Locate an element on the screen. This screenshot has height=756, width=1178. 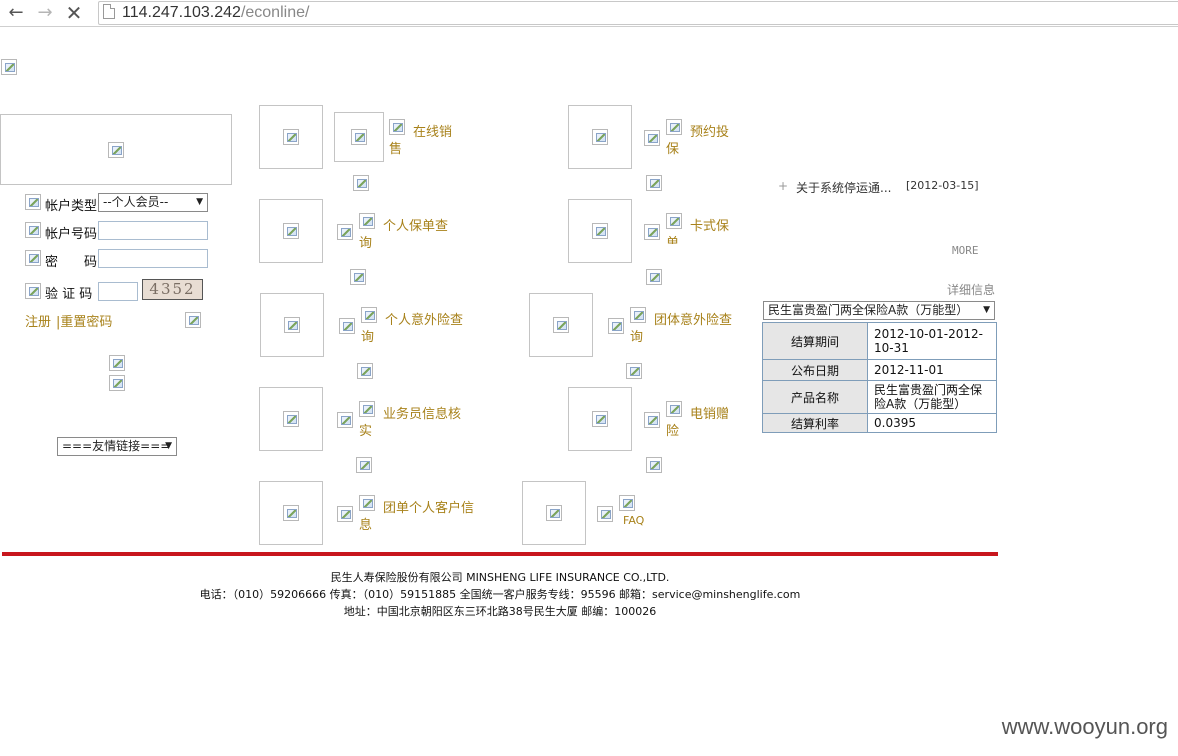
news-item-date: [2012-03-15] is located at coordinates (942, 185).